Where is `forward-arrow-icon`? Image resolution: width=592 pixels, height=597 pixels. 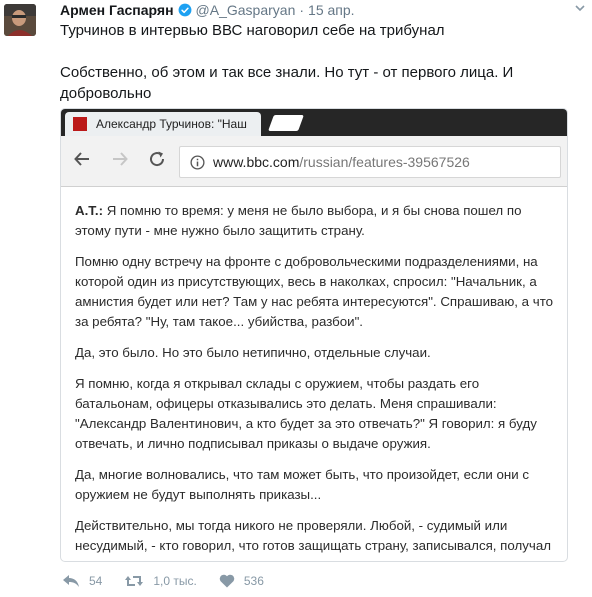
forward-arrow-icon is located at coordinates (120, 159).